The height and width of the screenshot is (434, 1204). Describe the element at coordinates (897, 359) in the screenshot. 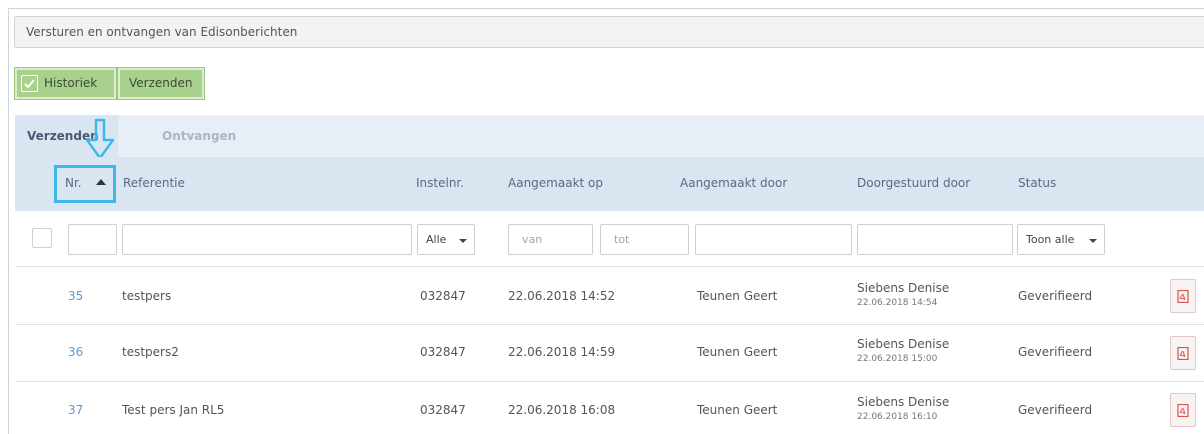

I see `row-doorgestuurd-op: 22.06.2018 15:00` at that location.